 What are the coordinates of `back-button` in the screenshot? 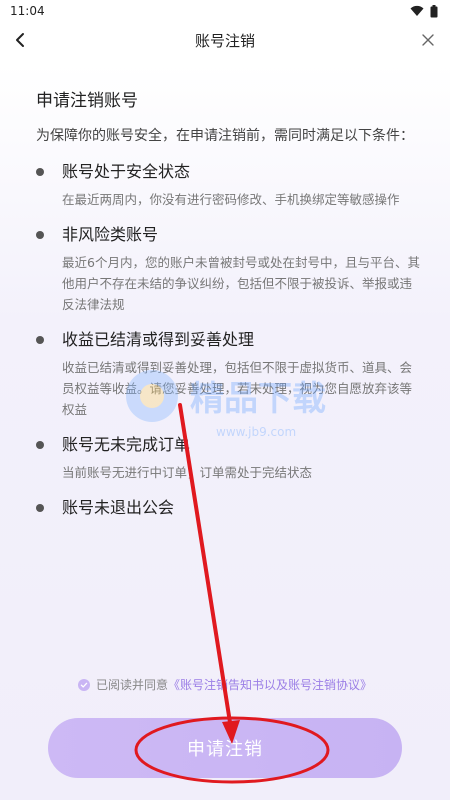 It's located at (20, 40).